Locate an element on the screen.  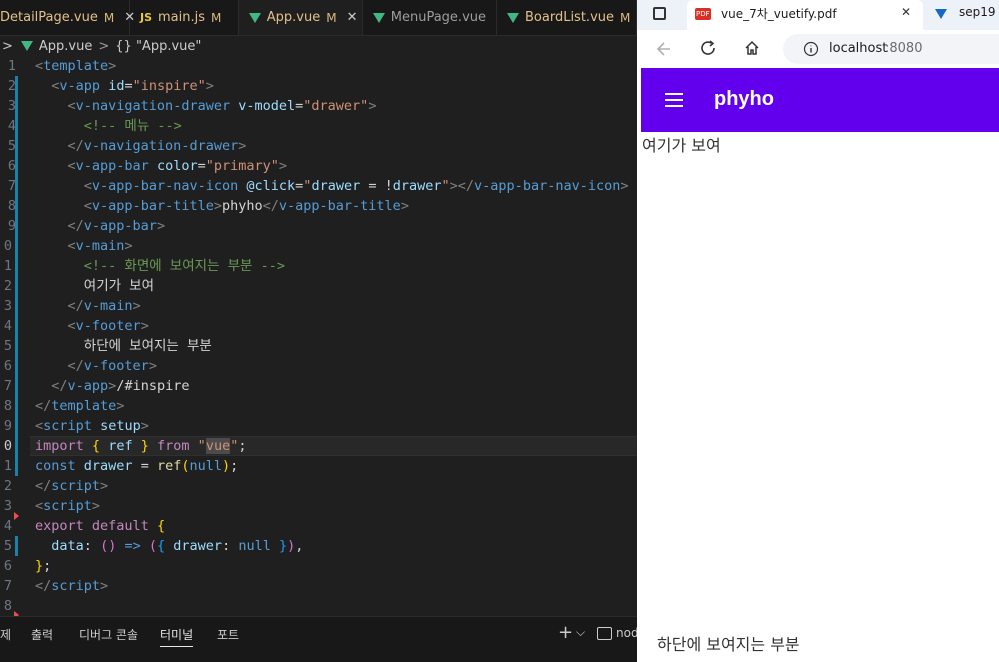
panel-tab-terminal: 터미널 is located at coordinates (177, 636).